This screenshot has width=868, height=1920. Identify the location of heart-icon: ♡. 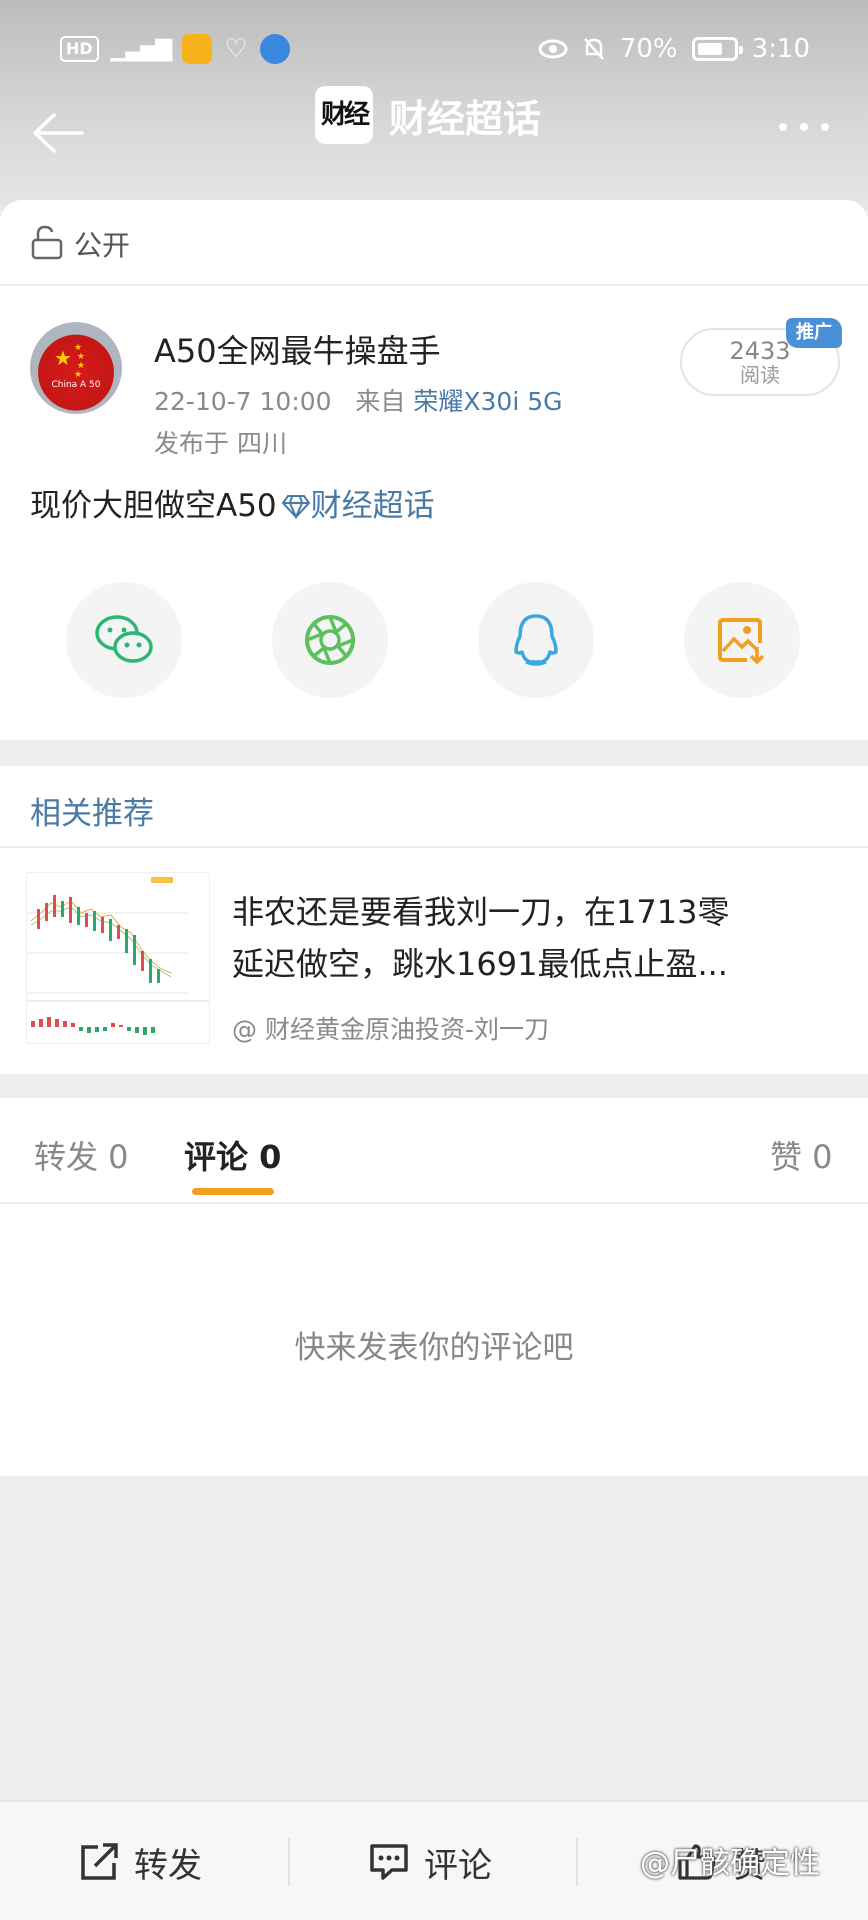
(236, 49).